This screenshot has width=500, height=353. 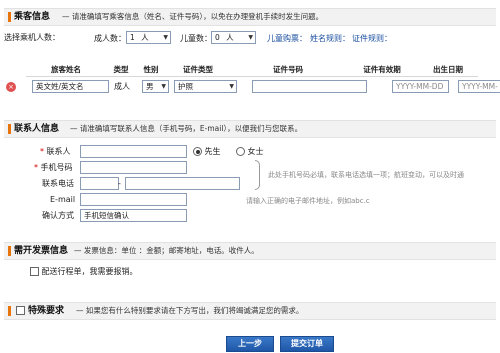 I want to click on phone-number-input, so click(x=182, y=183).